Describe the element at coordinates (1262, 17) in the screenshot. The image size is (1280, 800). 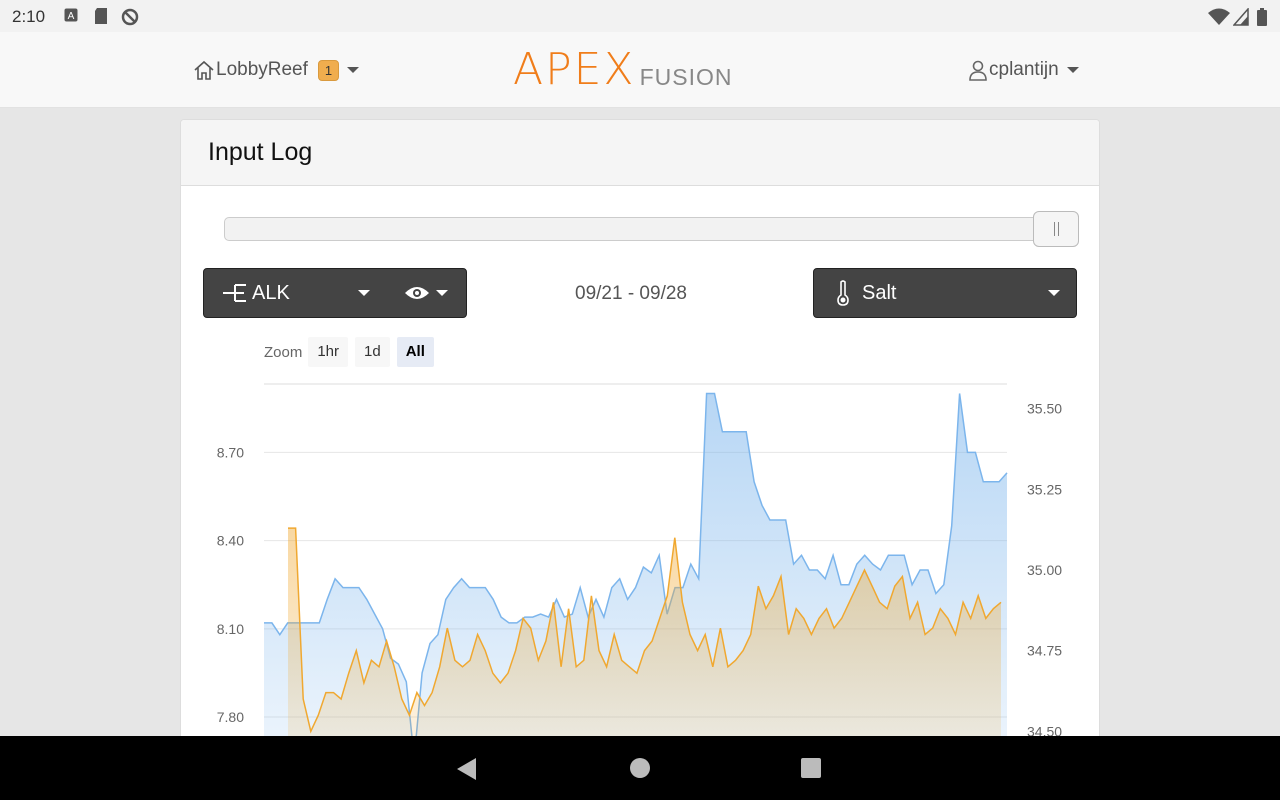
I see `battery-icon` at that location.